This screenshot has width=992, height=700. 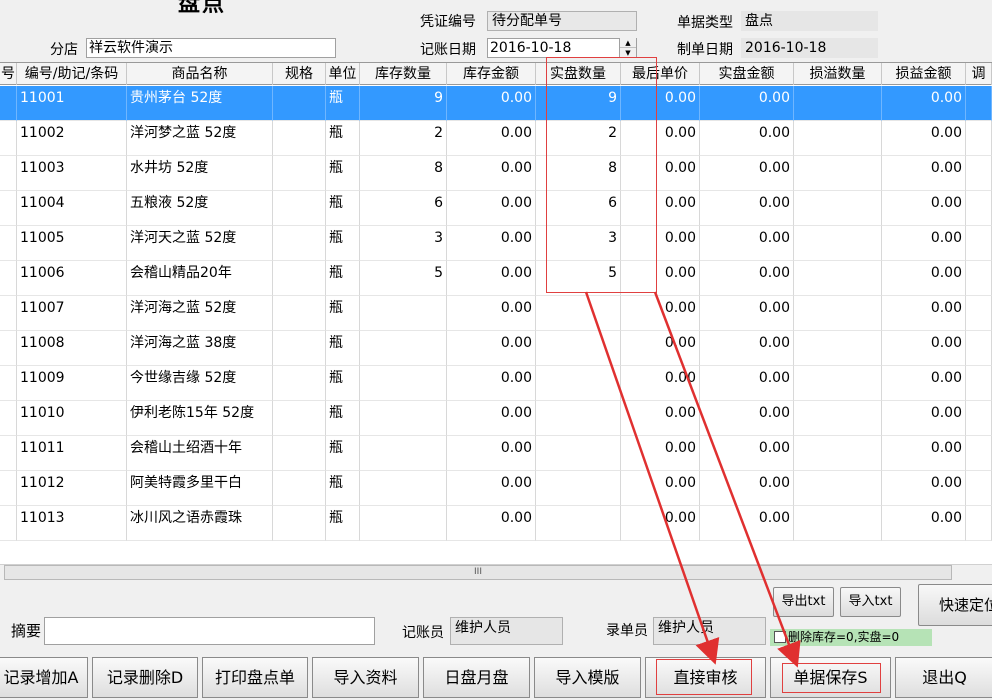 What do you see at coordinates (652, 478) in the screenshot?
I see `arrow-to-approve` at bounding box center [652, 478].